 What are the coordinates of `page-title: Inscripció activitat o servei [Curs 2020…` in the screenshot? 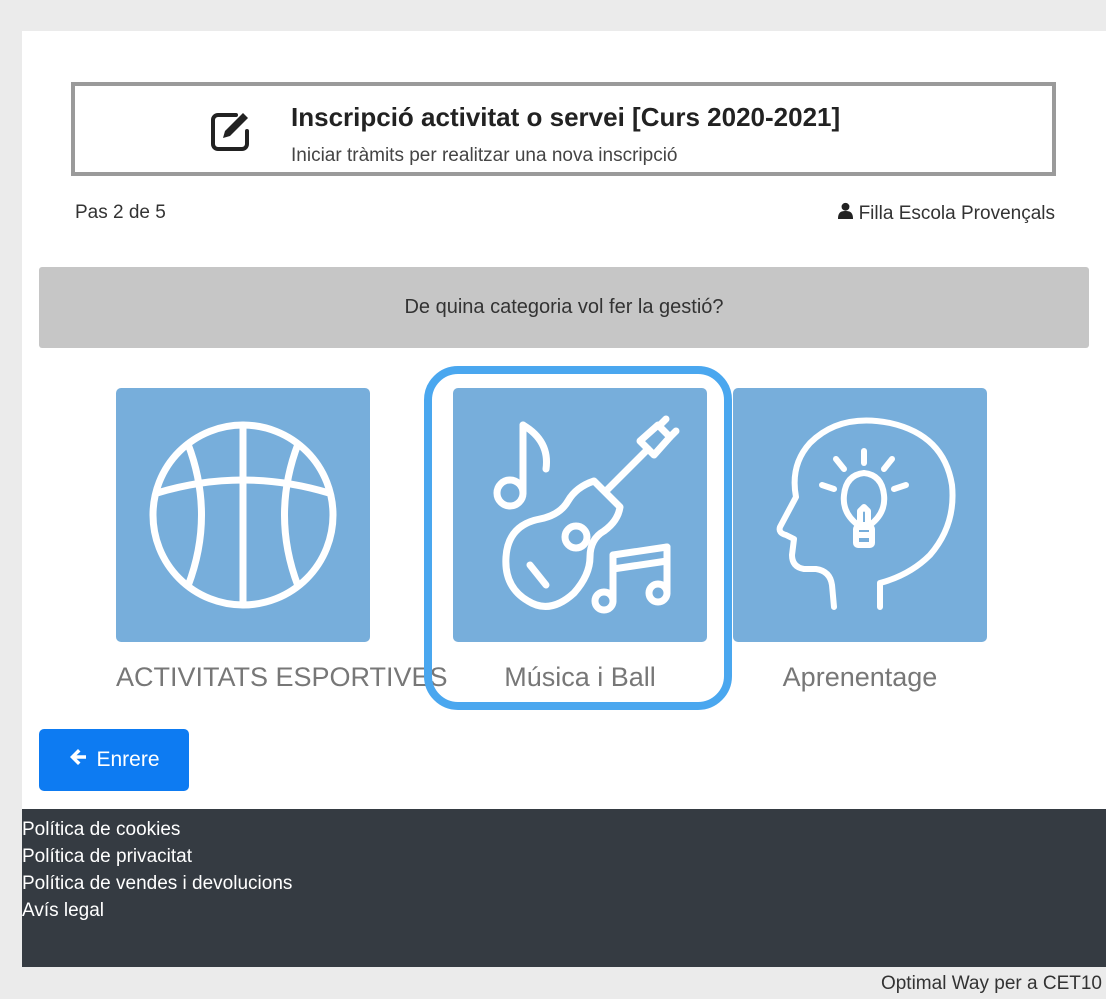 It's located at (566, 117).